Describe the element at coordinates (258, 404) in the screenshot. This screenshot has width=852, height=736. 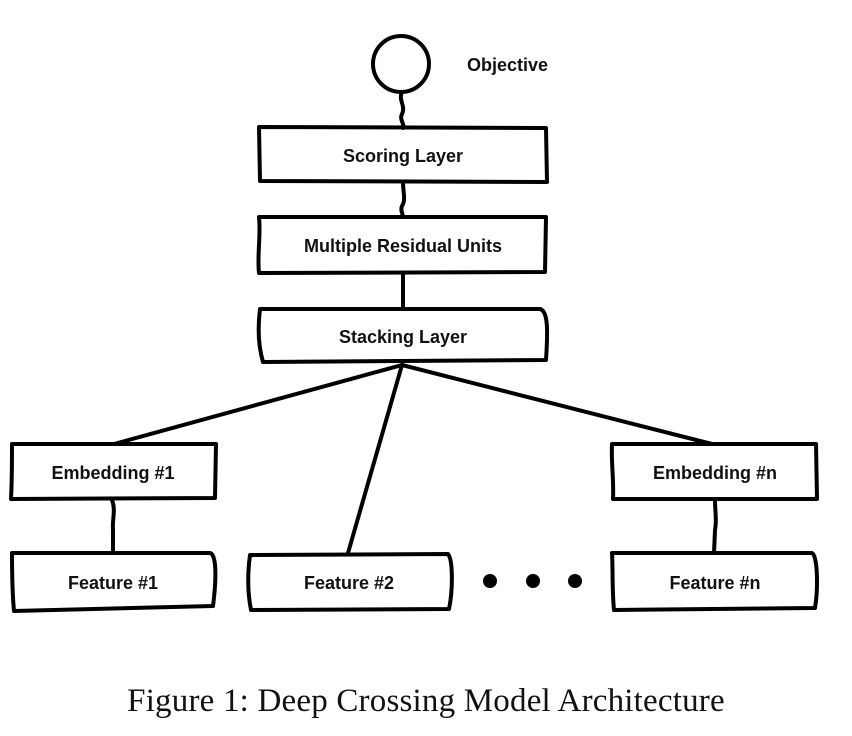
I see `edge-stacking-embedding1` at that location.